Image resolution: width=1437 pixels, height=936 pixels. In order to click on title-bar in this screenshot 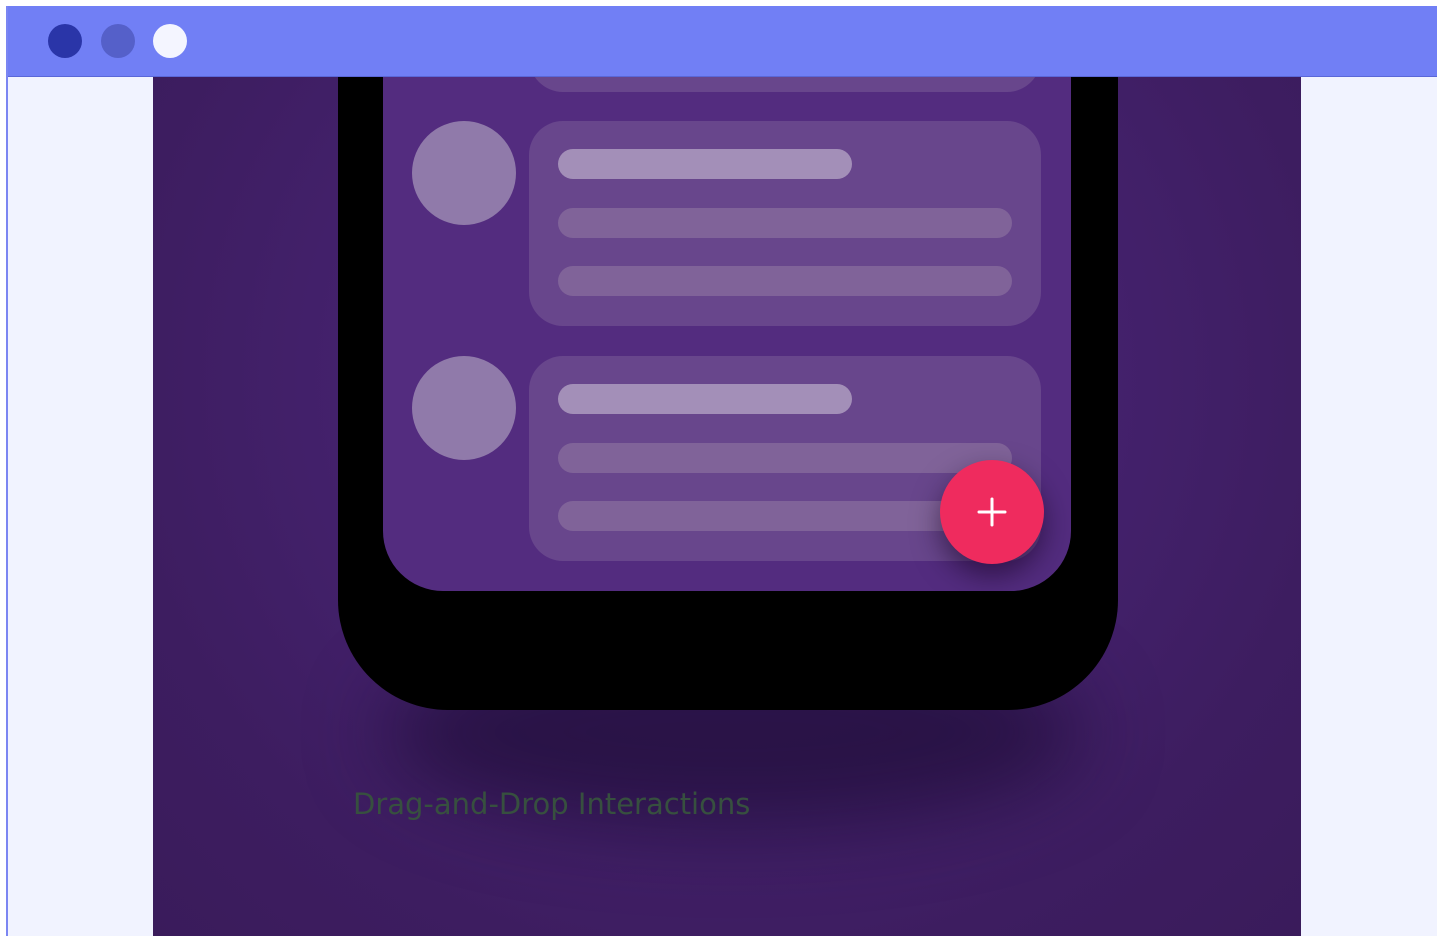, I will do `click(722, 41)`.